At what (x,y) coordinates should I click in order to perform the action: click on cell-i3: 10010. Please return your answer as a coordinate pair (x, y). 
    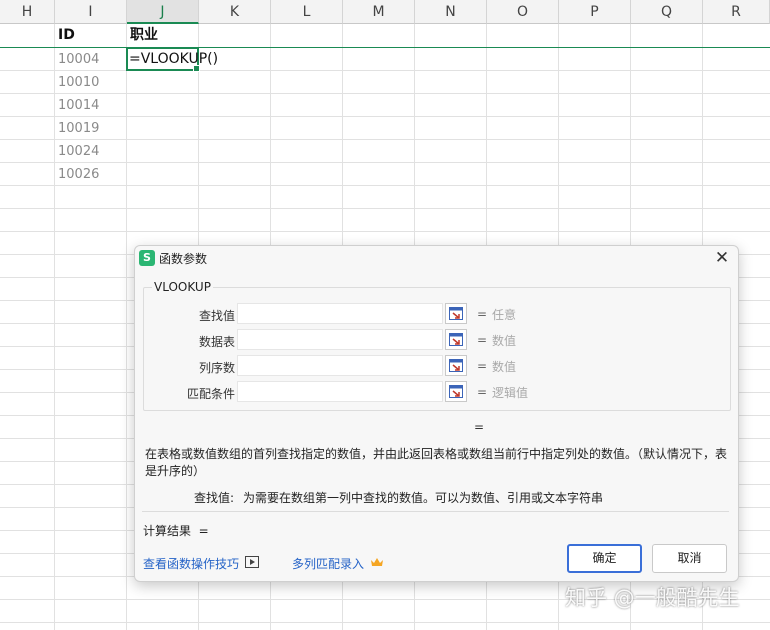
    Looking at the image, I should click on (90, 82).